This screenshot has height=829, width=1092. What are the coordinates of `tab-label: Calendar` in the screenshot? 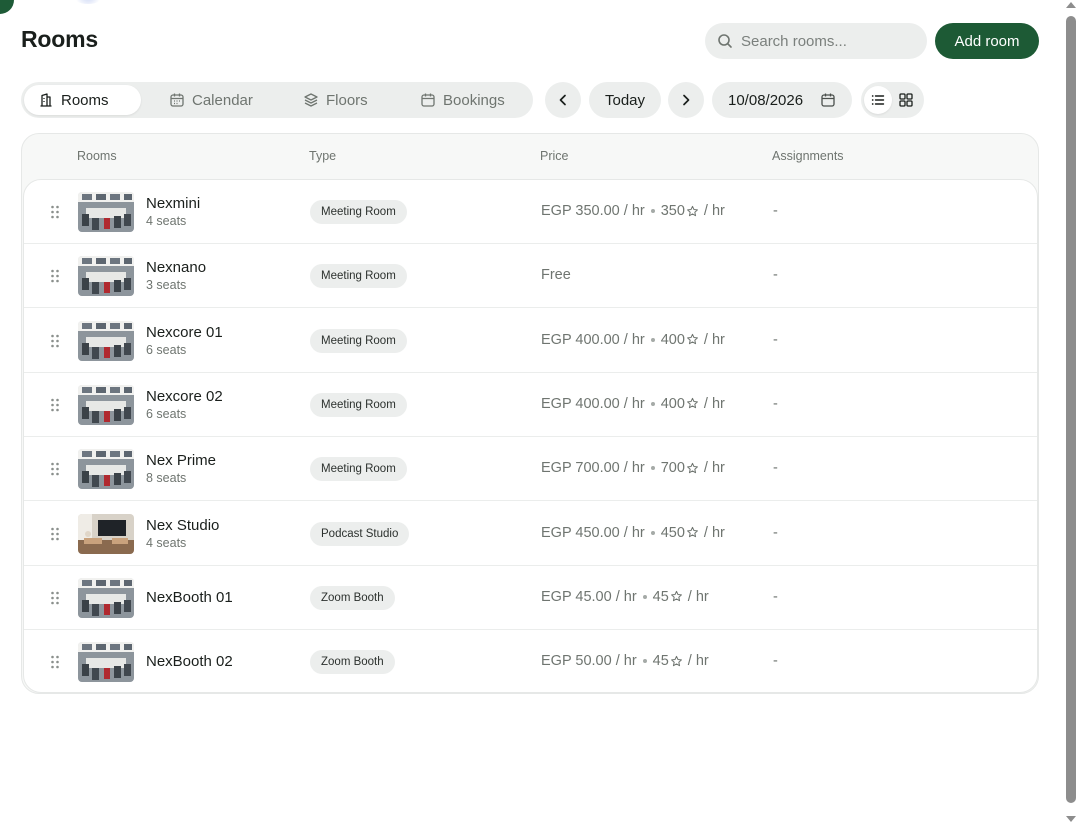 It's located at (222, 100).